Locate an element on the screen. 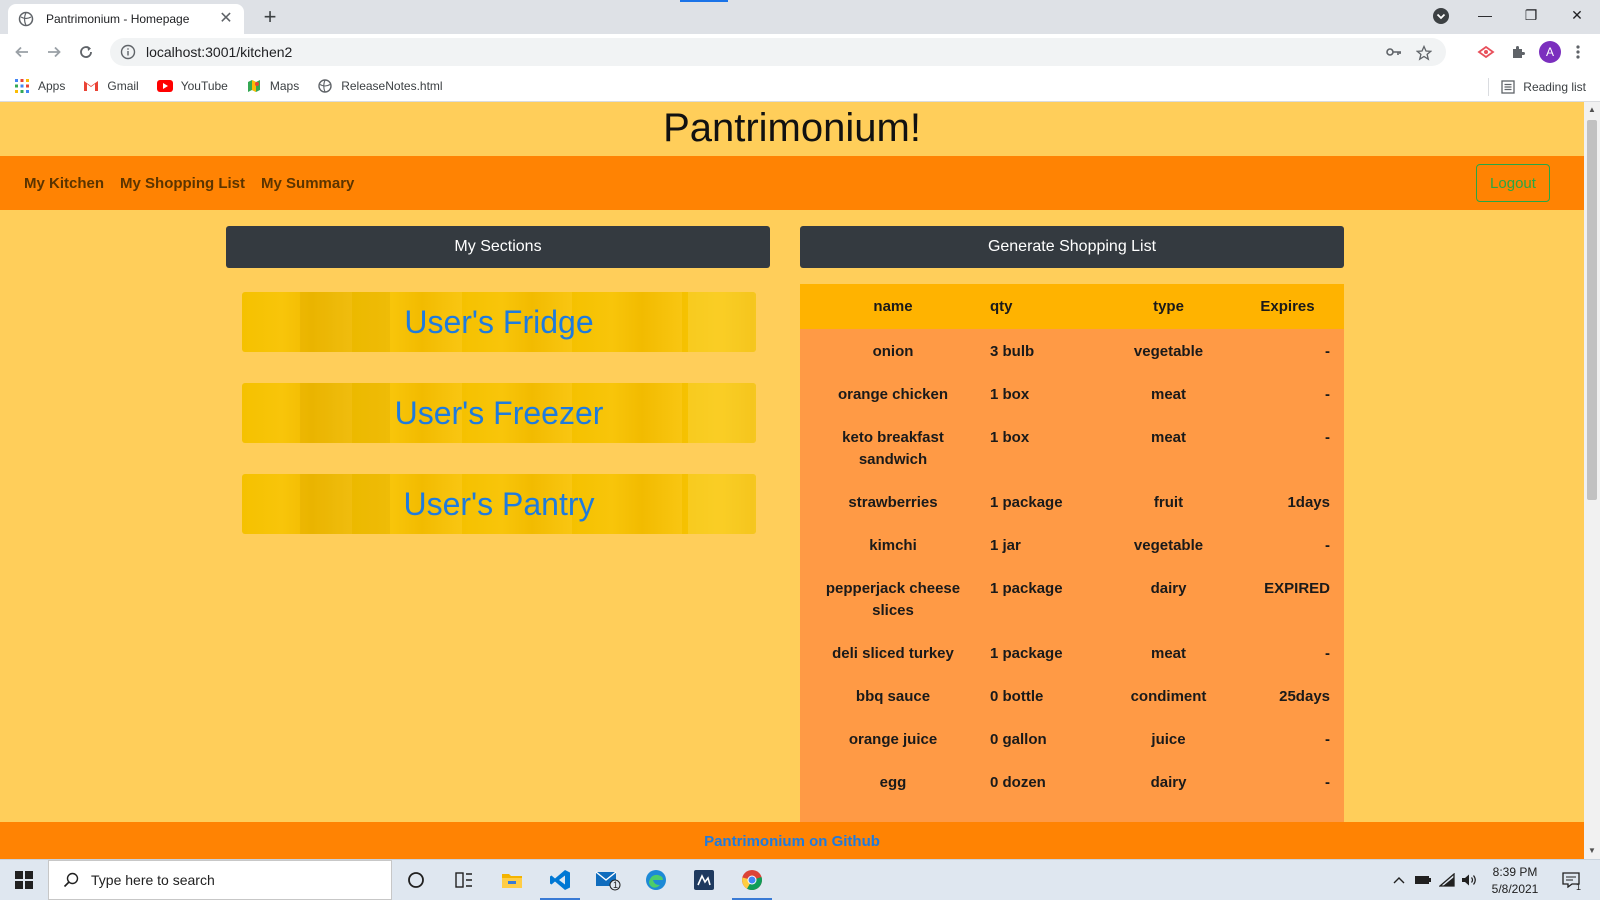  menu-button is located at coordinates (1578, 52).